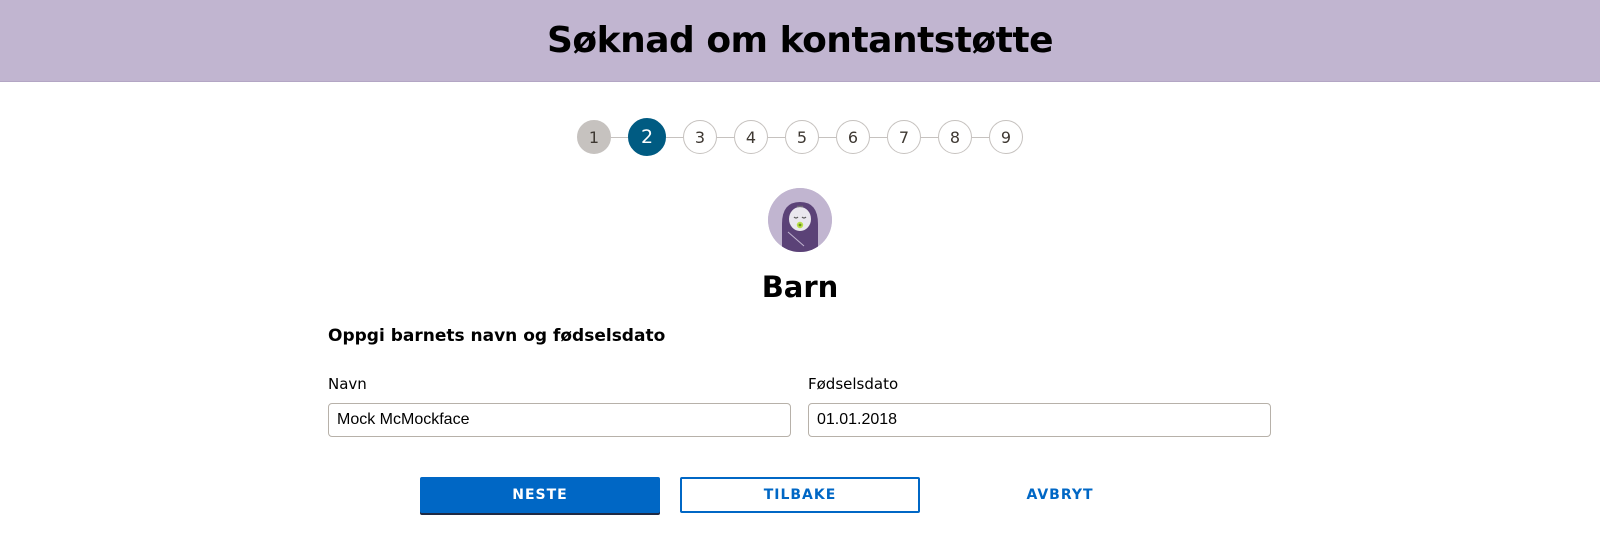  What do you see at coordinates (853, 384) in the screenshot?
I see `birthdate-label: Fødselsdato` at bounding box center [853, 384].